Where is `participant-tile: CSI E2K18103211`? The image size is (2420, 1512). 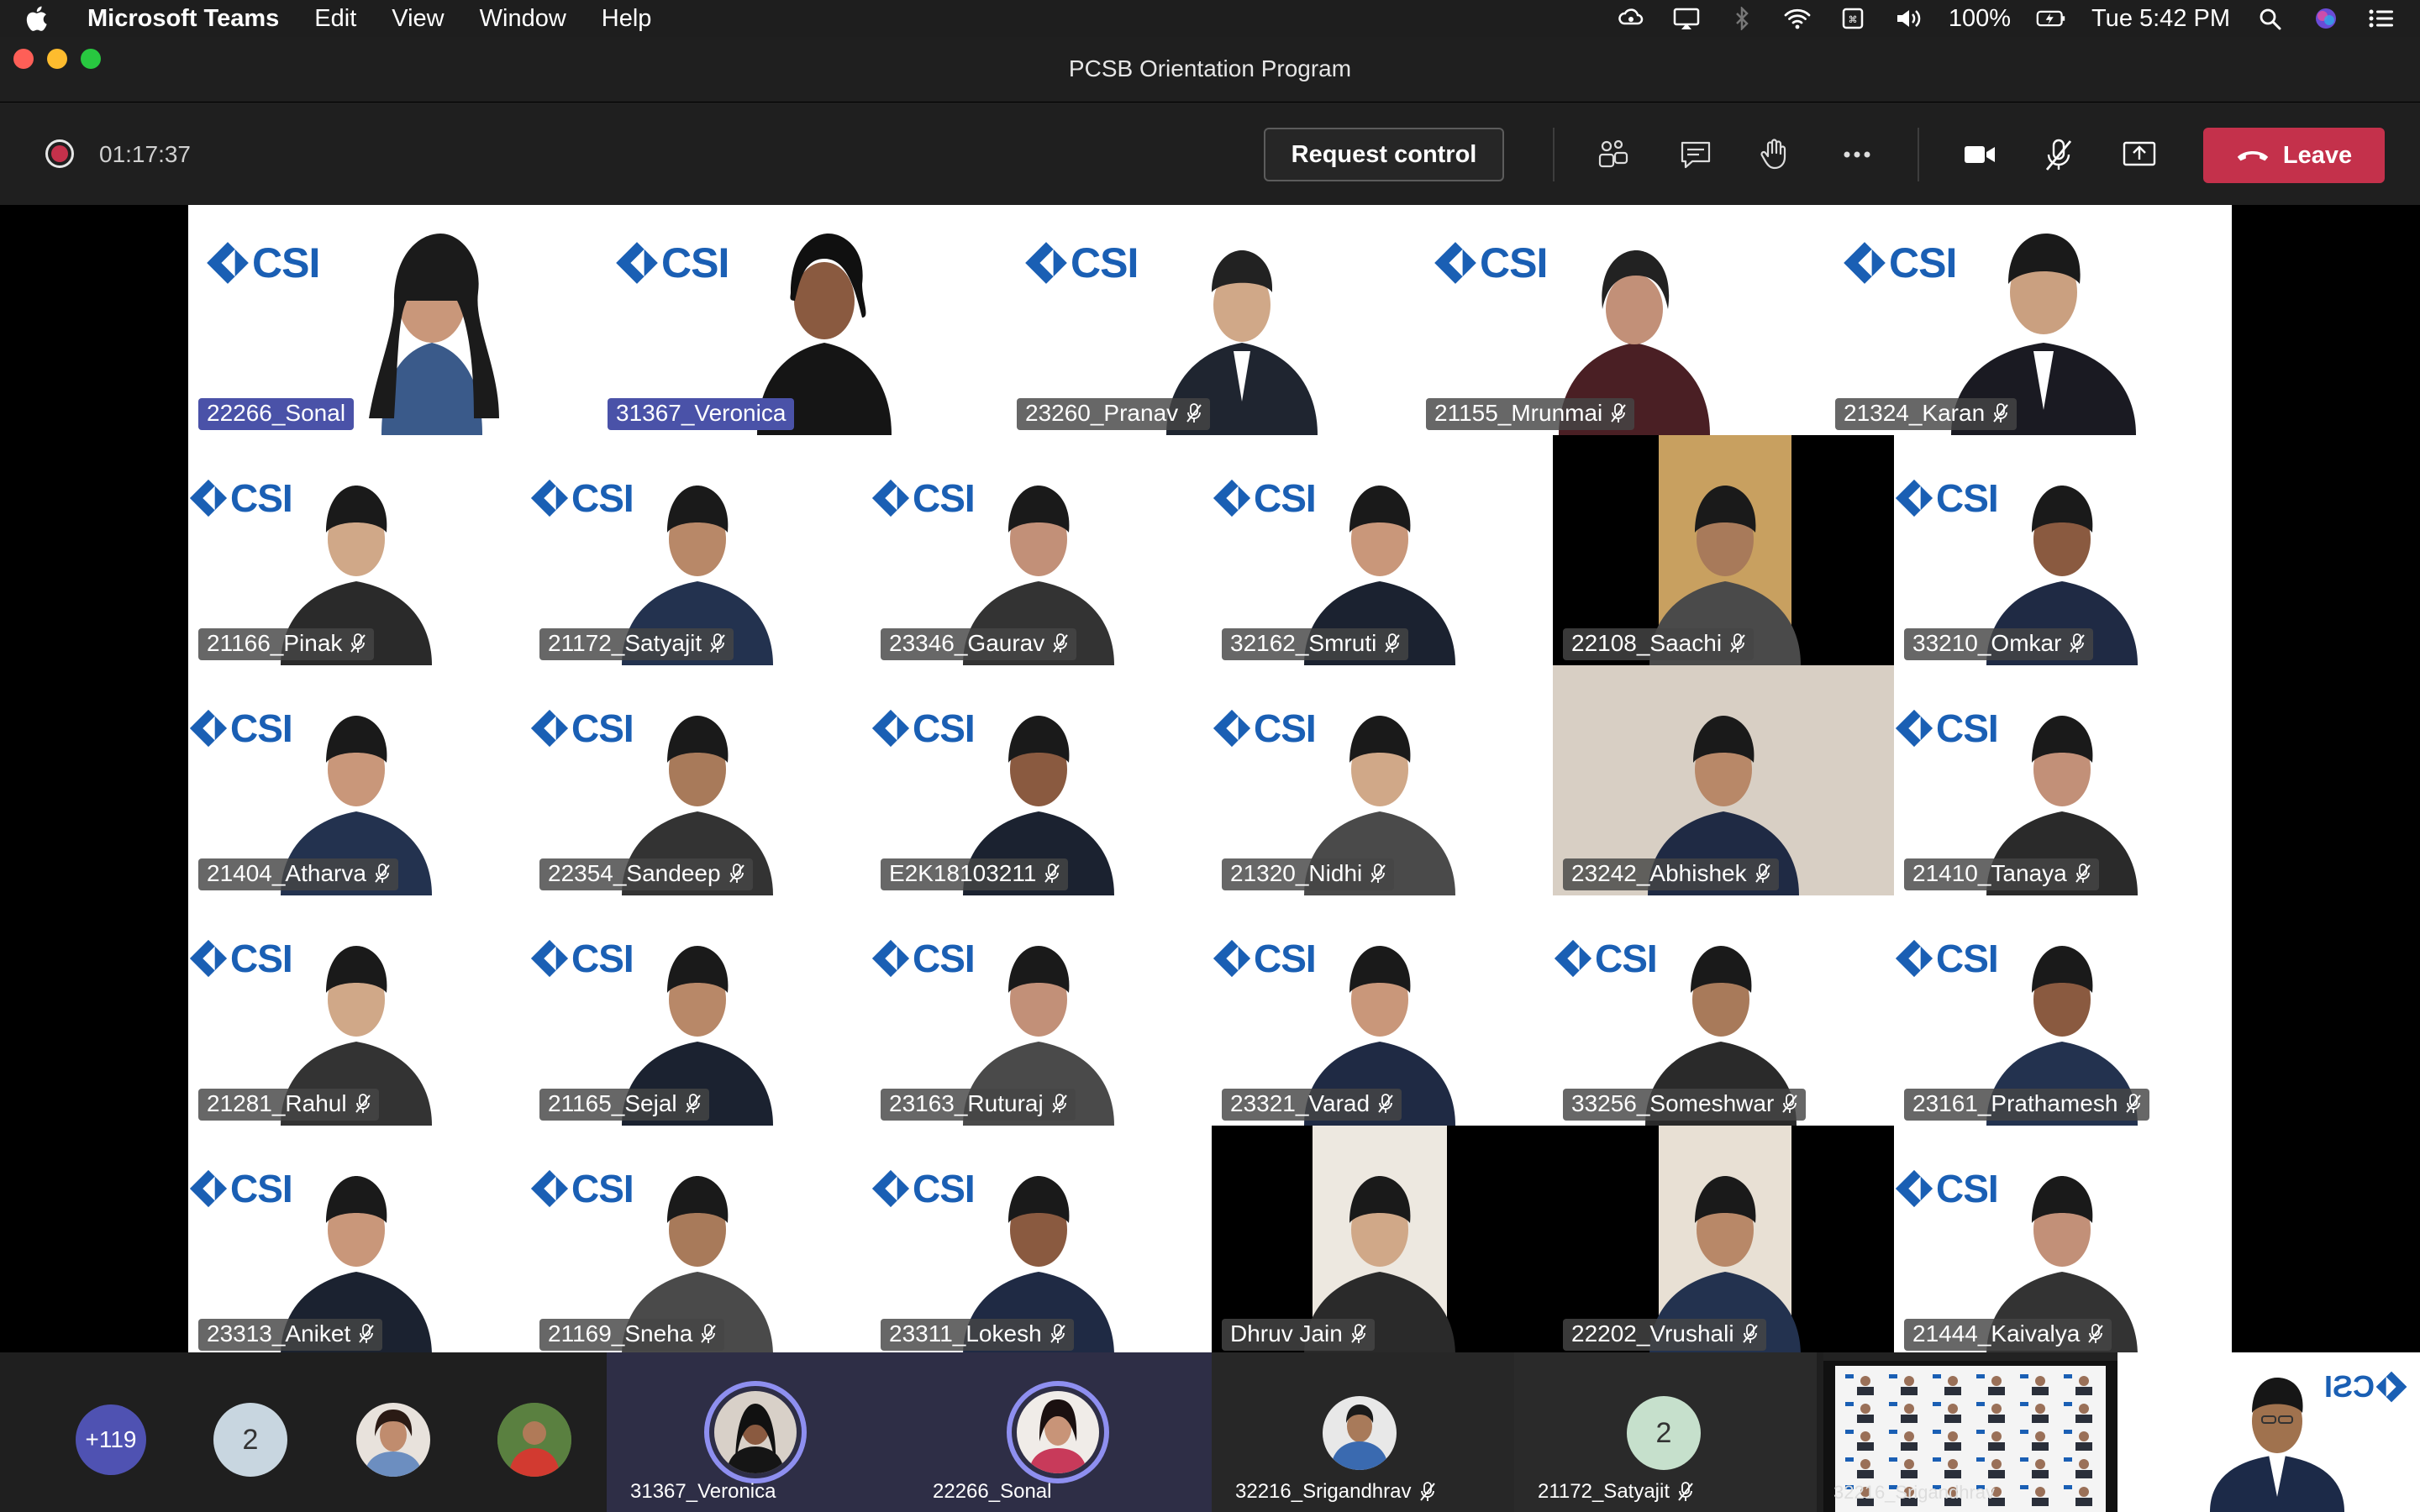 participant-tile: CSI E2K18103211 is located at coordinates (1042, 780).